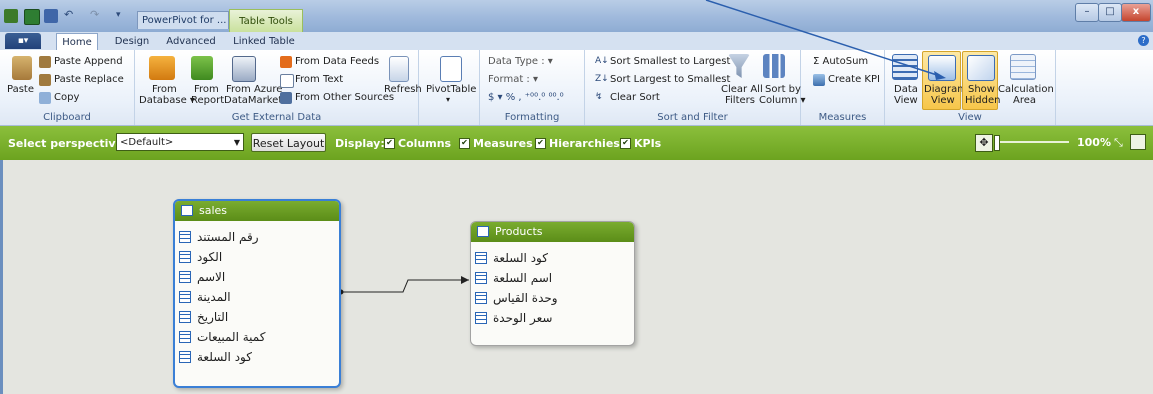 The image size is (1153, 394). I want to click on hierarchies-checkbox: ✔, so click(540, 143).